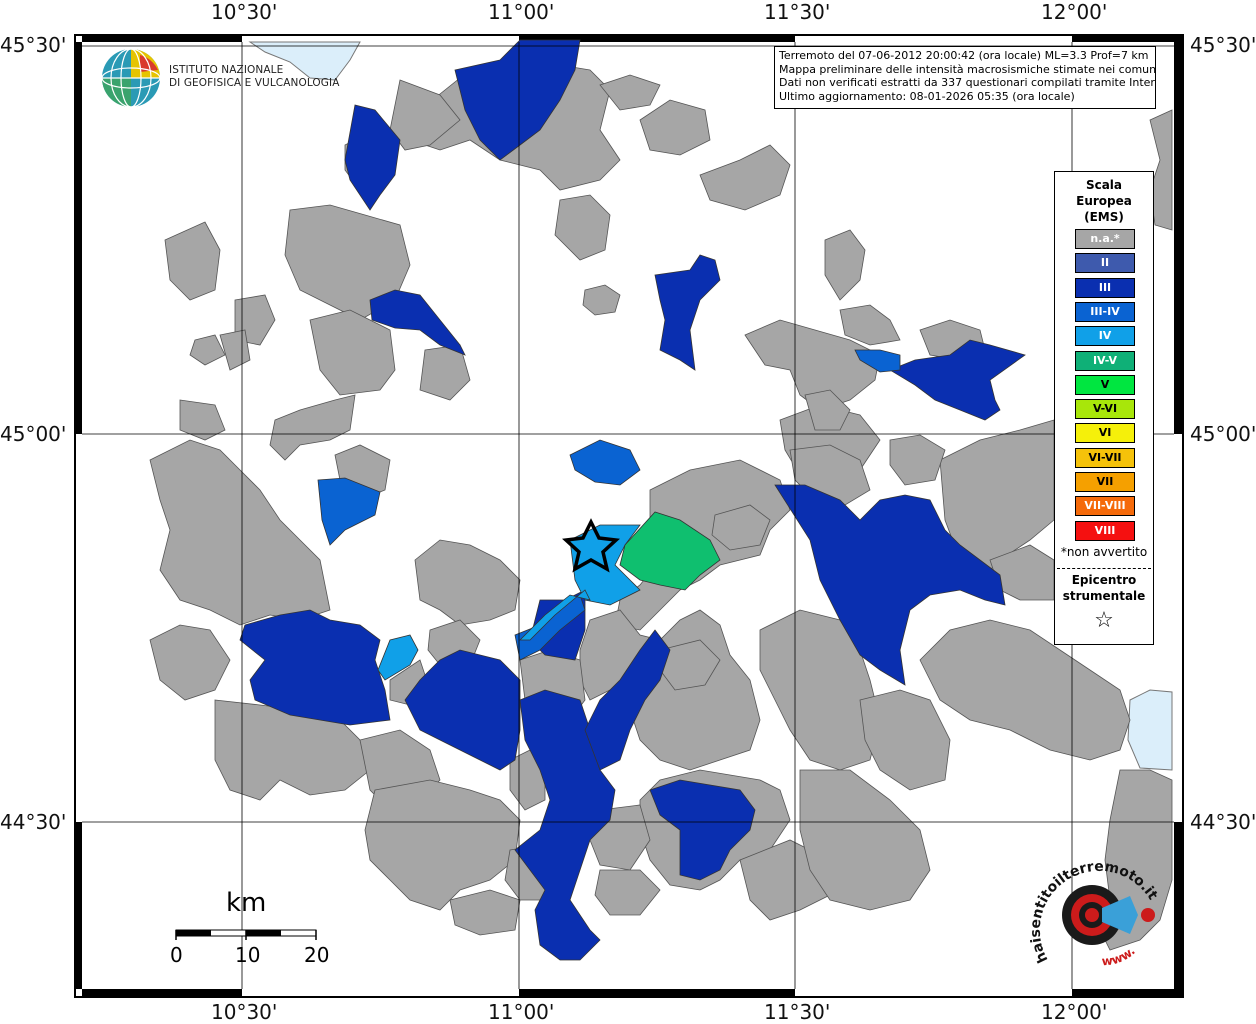 This screenshot has height=1024, width=1256. Describe the element at coordinates (1104, 552) in the screenshot. I see `legend-note: *non avvertito` at that location.